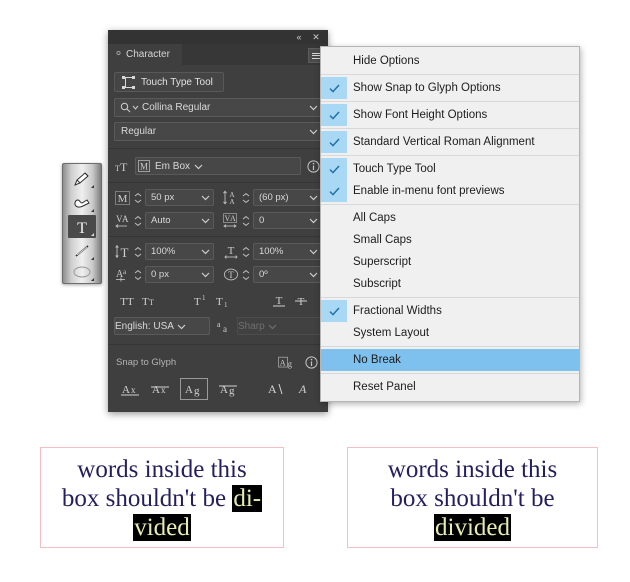 The width and height of the screenshot is (630, 582). I want to click on menu-divider, so click(450, 101).